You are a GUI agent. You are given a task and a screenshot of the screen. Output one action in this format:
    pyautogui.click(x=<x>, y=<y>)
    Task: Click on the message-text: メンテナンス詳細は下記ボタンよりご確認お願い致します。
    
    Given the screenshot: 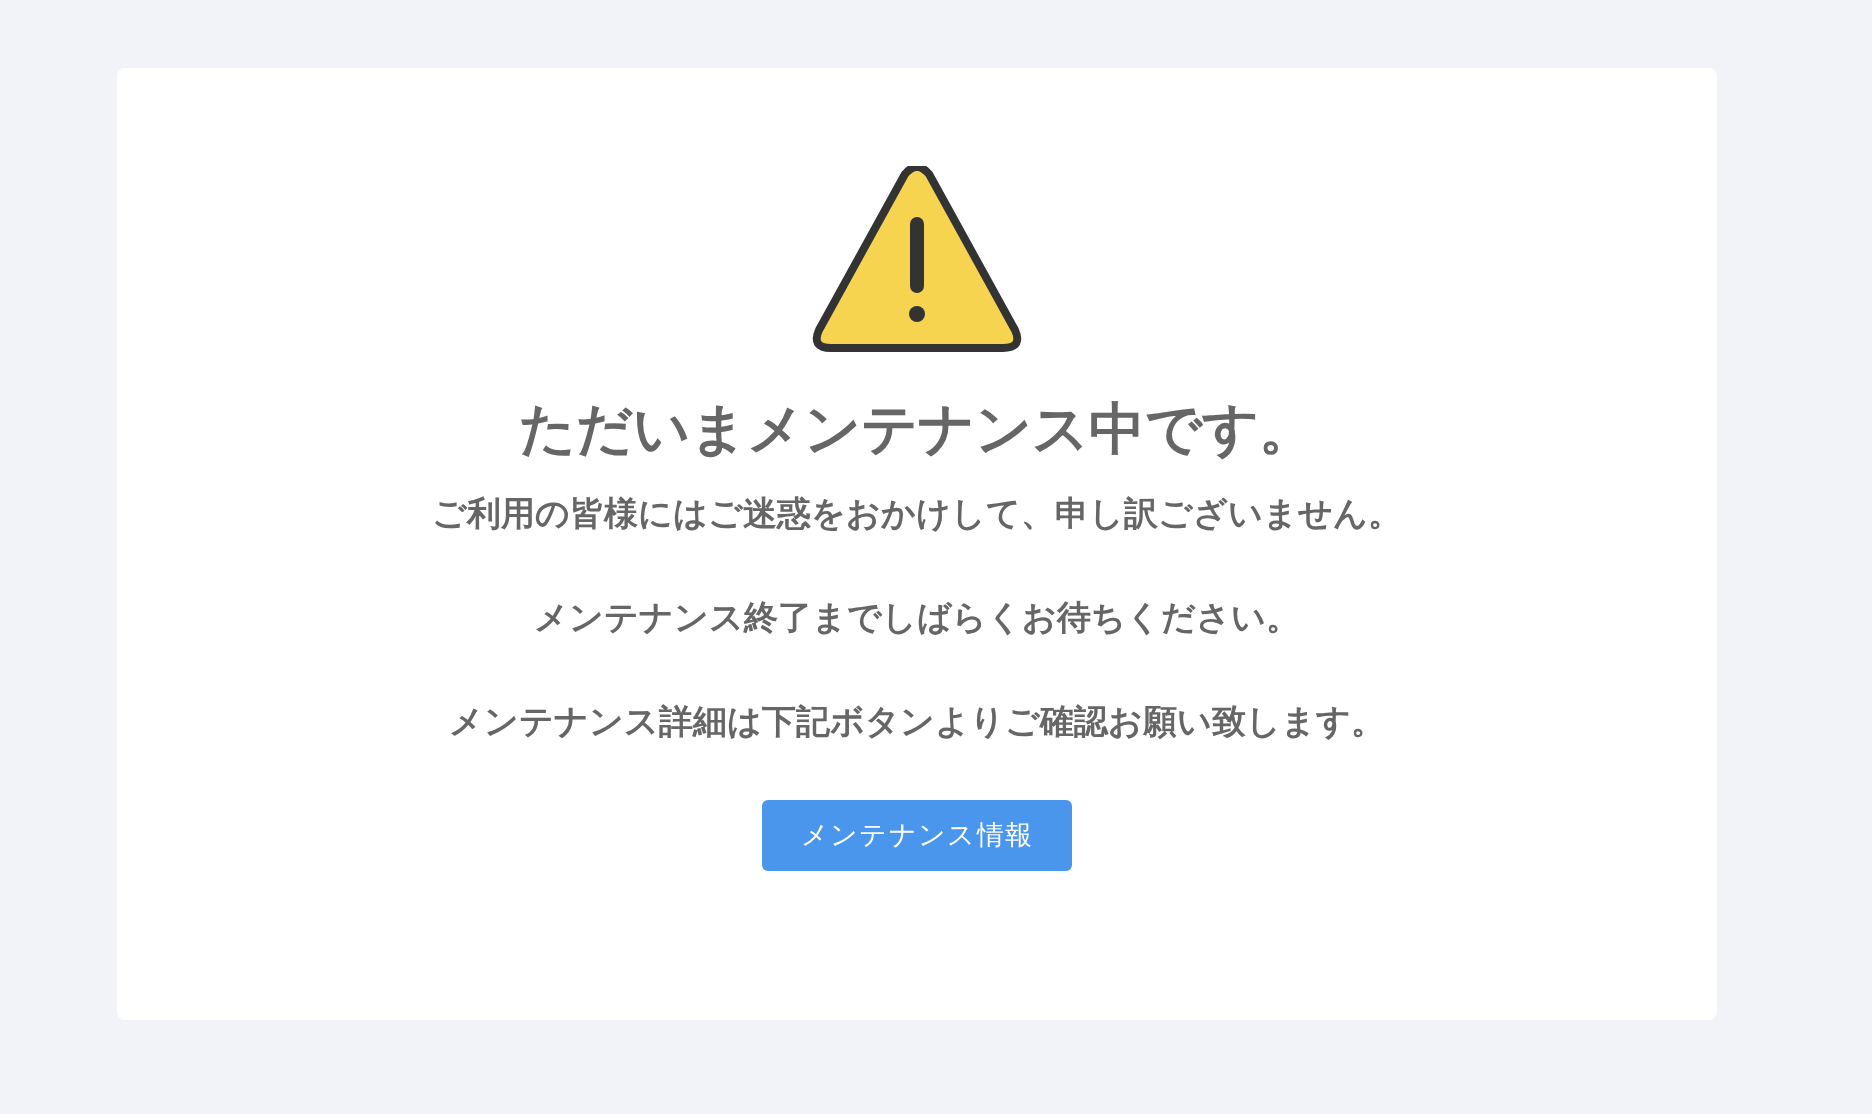 What is the action you would take?
    pyautogui.click(x=917, y=721)
    